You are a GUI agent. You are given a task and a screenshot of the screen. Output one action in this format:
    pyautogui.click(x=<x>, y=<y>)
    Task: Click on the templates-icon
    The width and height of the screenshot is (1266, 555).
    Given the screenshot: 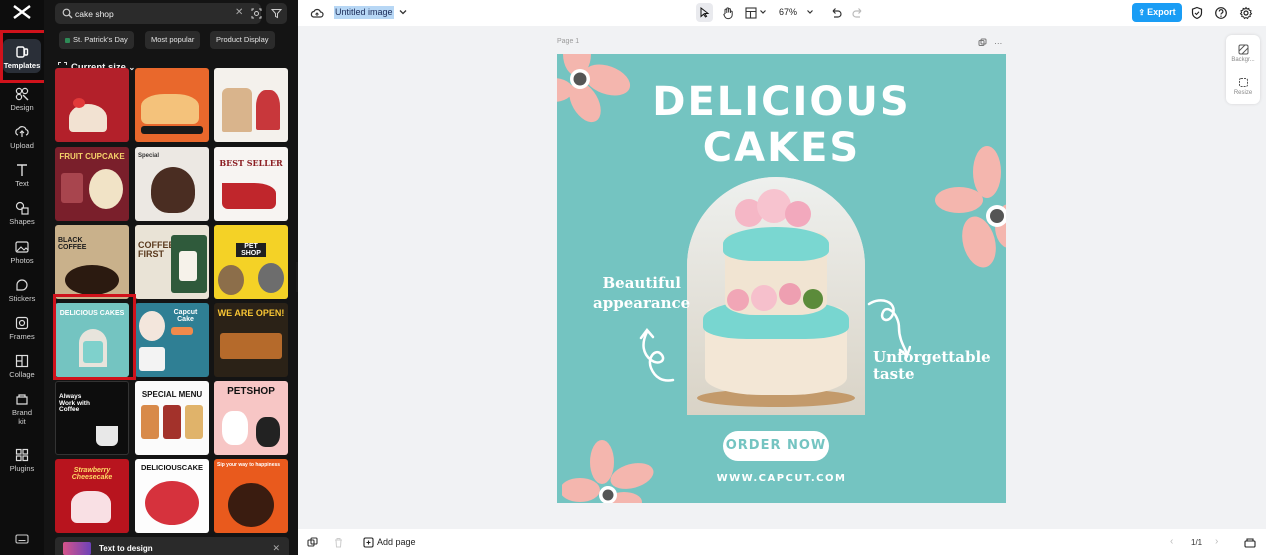 What is the action you would take?
    pyautogui.click(x=22, y=52)
    